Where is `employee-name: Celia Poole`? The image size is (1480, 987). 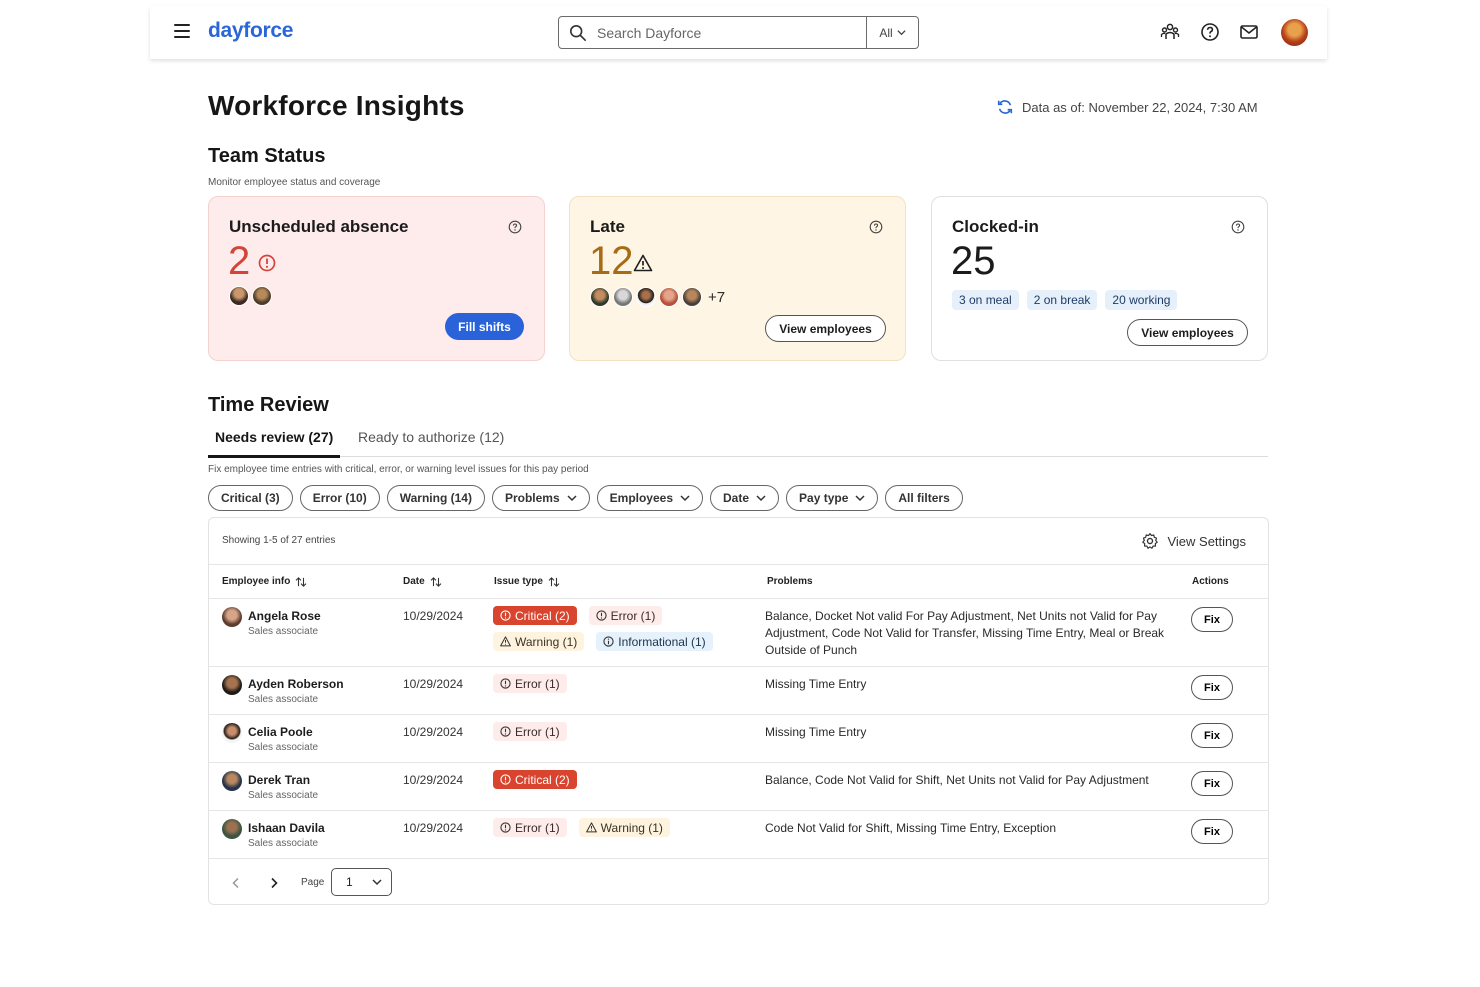
employee-name: Celia Poole is located at coordinates (280, 732).